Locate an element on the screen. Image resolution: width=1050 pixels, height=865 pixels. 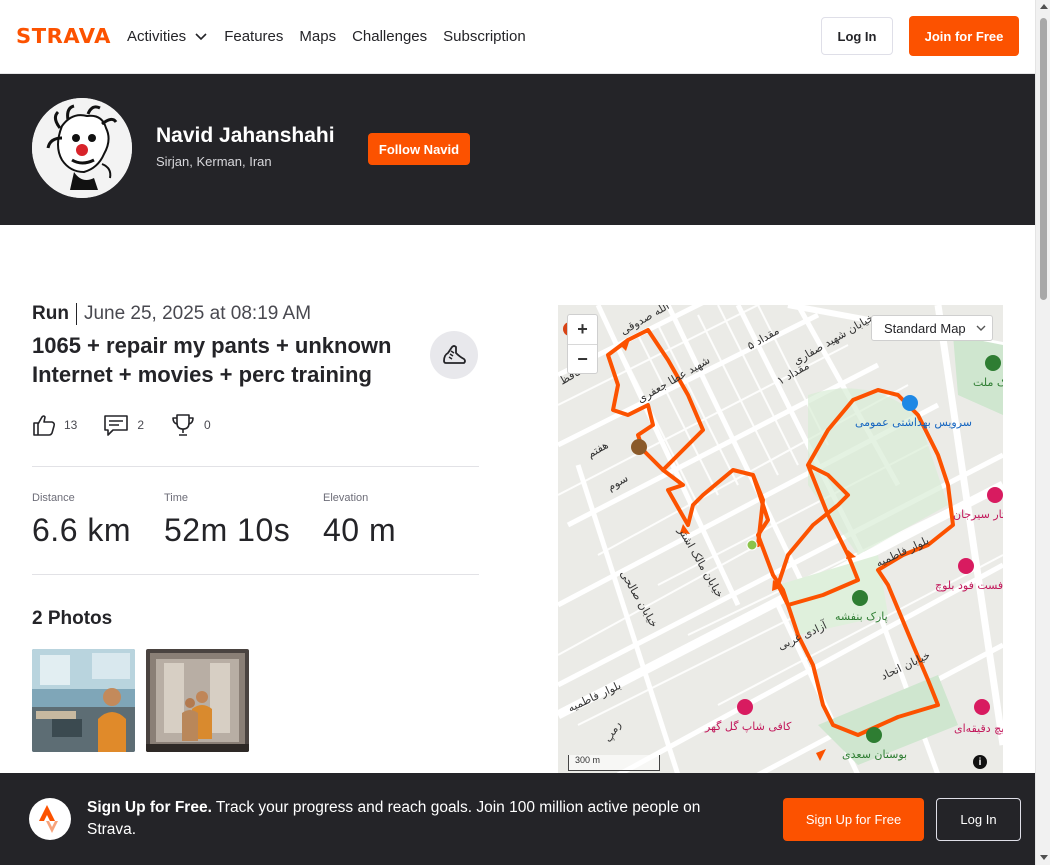
stats-divider-bottom is located at coordinates (255, 574).